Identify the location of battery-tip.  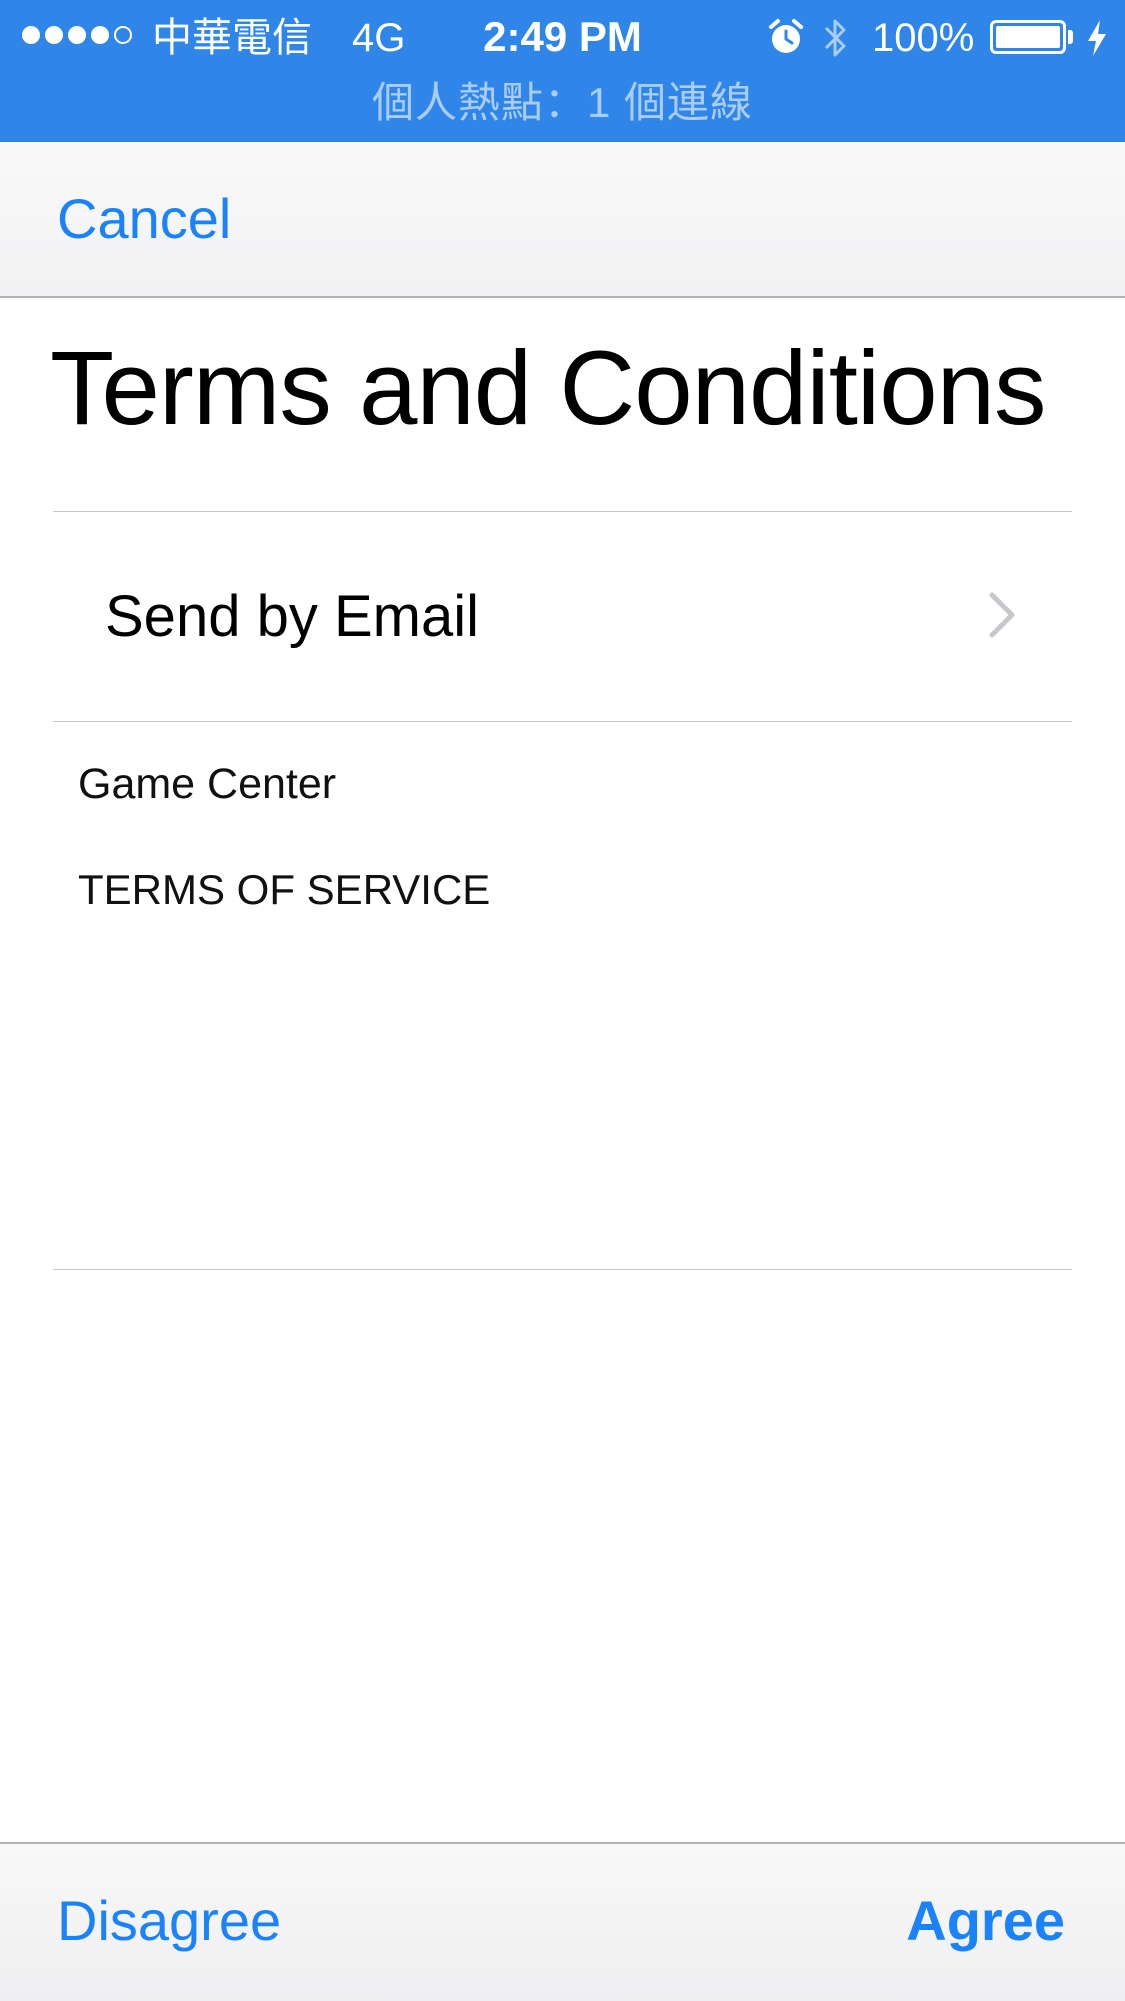
(1070, 37).